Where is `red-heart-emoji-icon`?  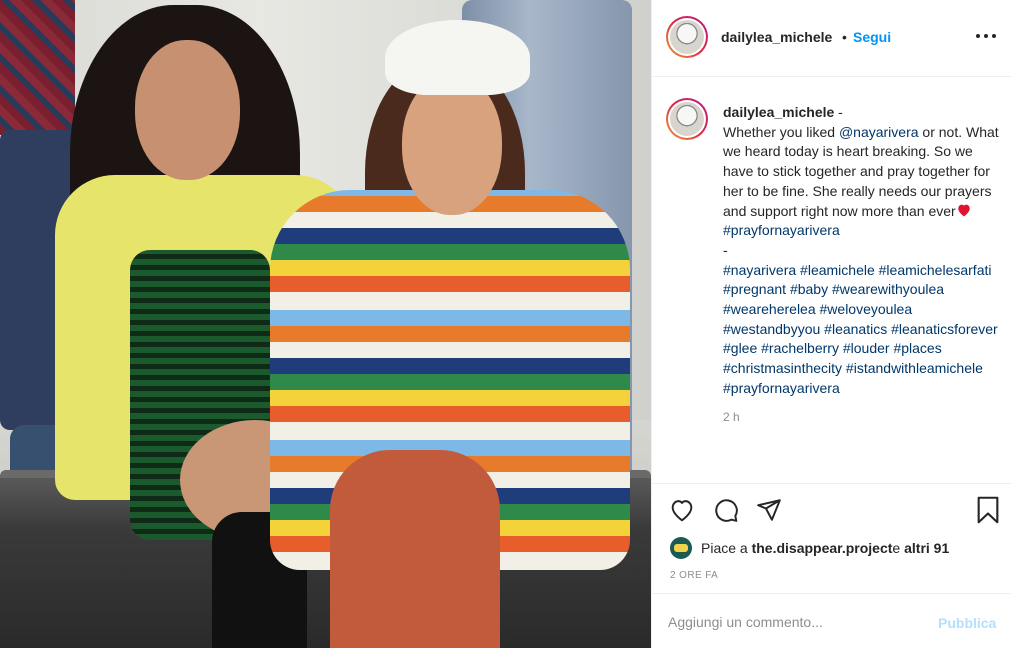
red-heart-emoji-icon is located at coordinates (963, 210).